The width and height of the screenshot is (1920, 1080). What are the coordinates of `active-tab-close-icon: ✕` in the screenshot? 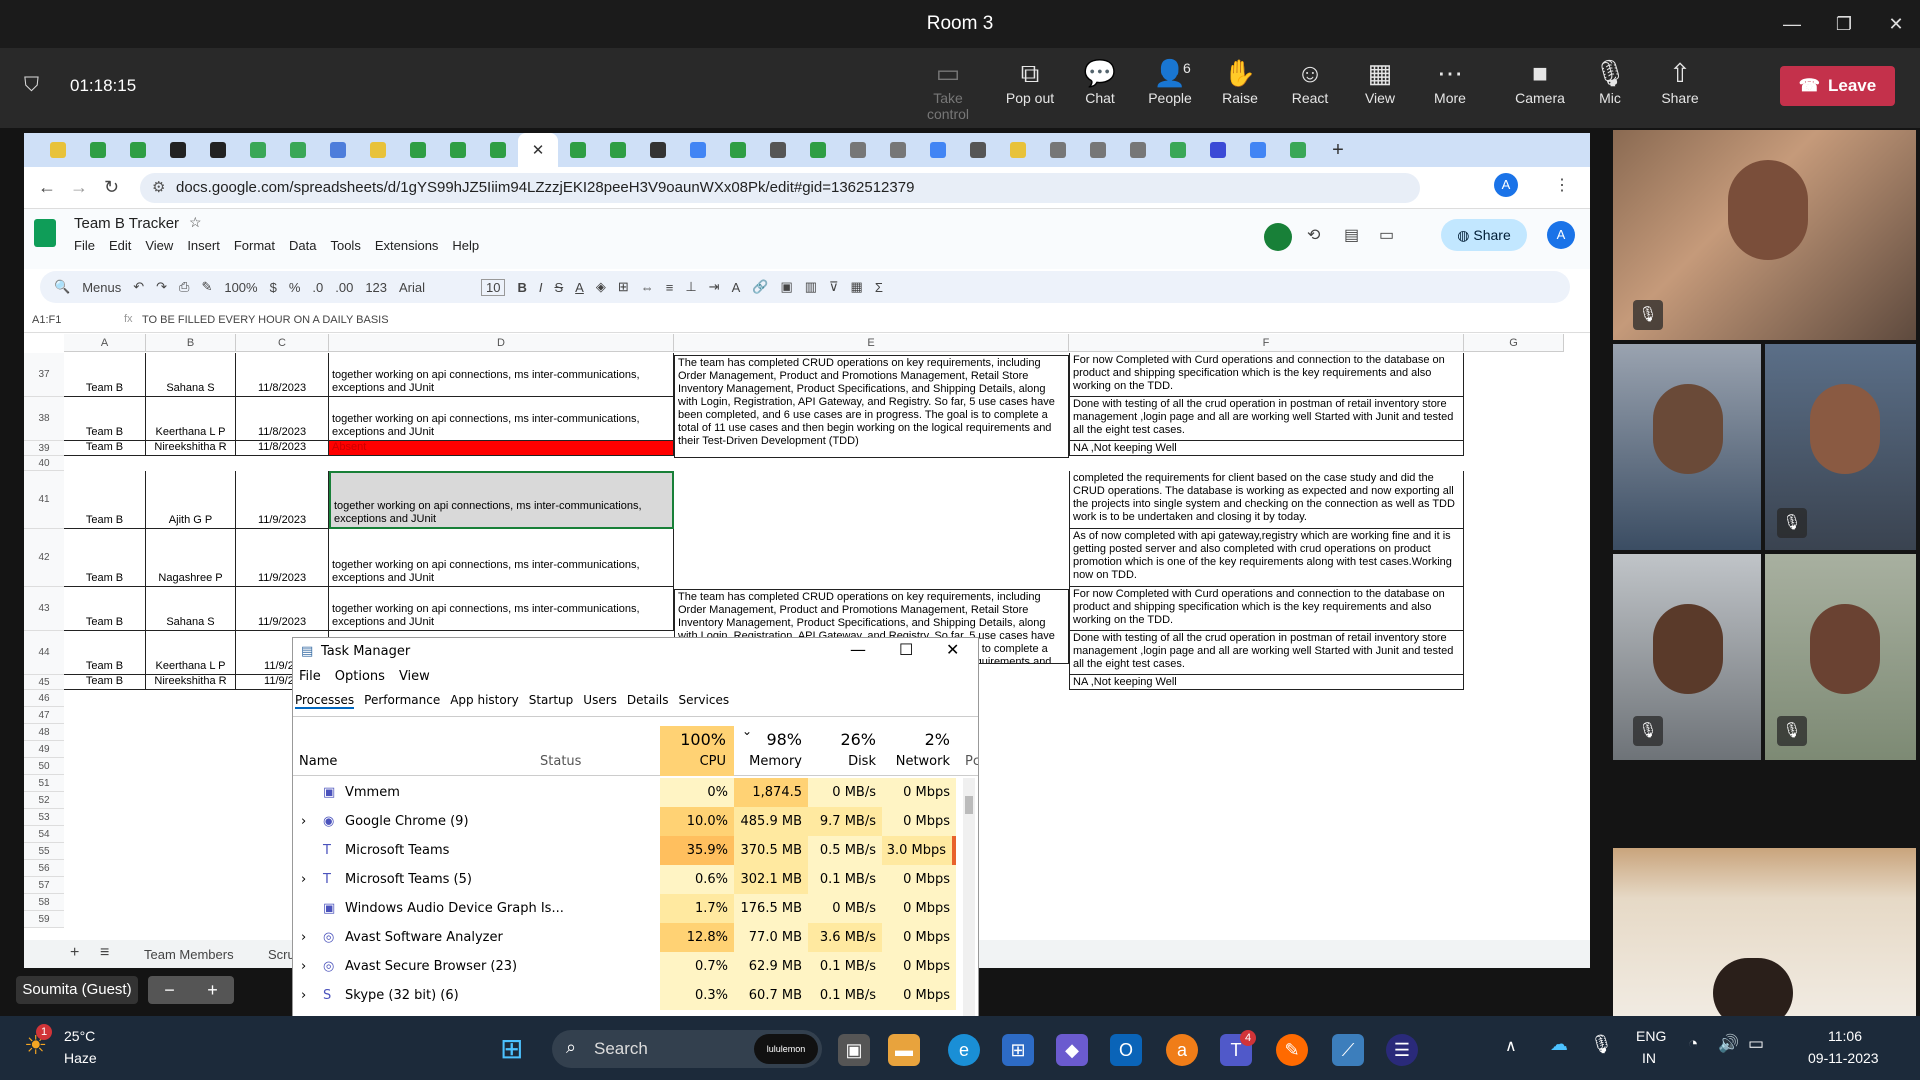 It's located at (538, 150).